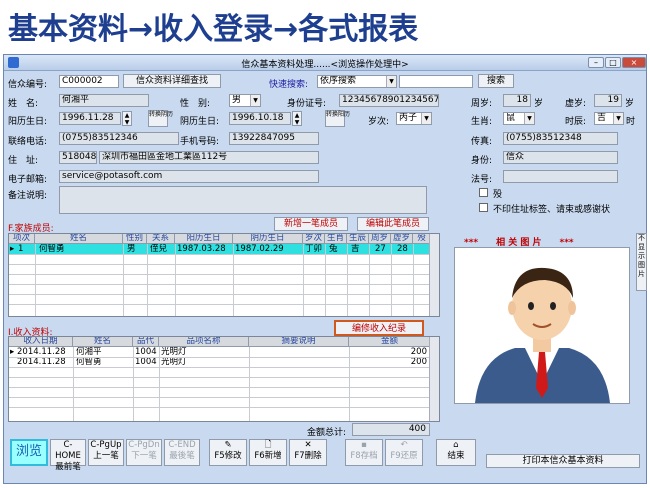 This screenshot has width=650, height=488. What do you see at coordinates (379, 328) in the screenshot?
I see `edit-income-button: 编修收入纪录` at bounding box center [379, 328].